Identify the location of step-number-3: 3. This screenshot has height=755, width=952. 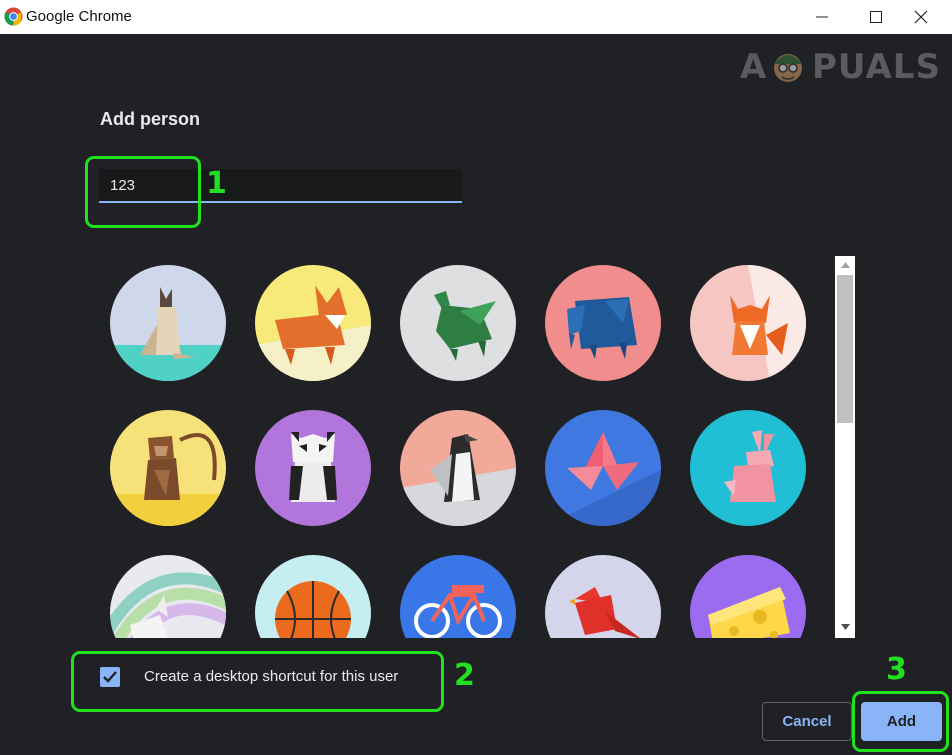
(896, 669).